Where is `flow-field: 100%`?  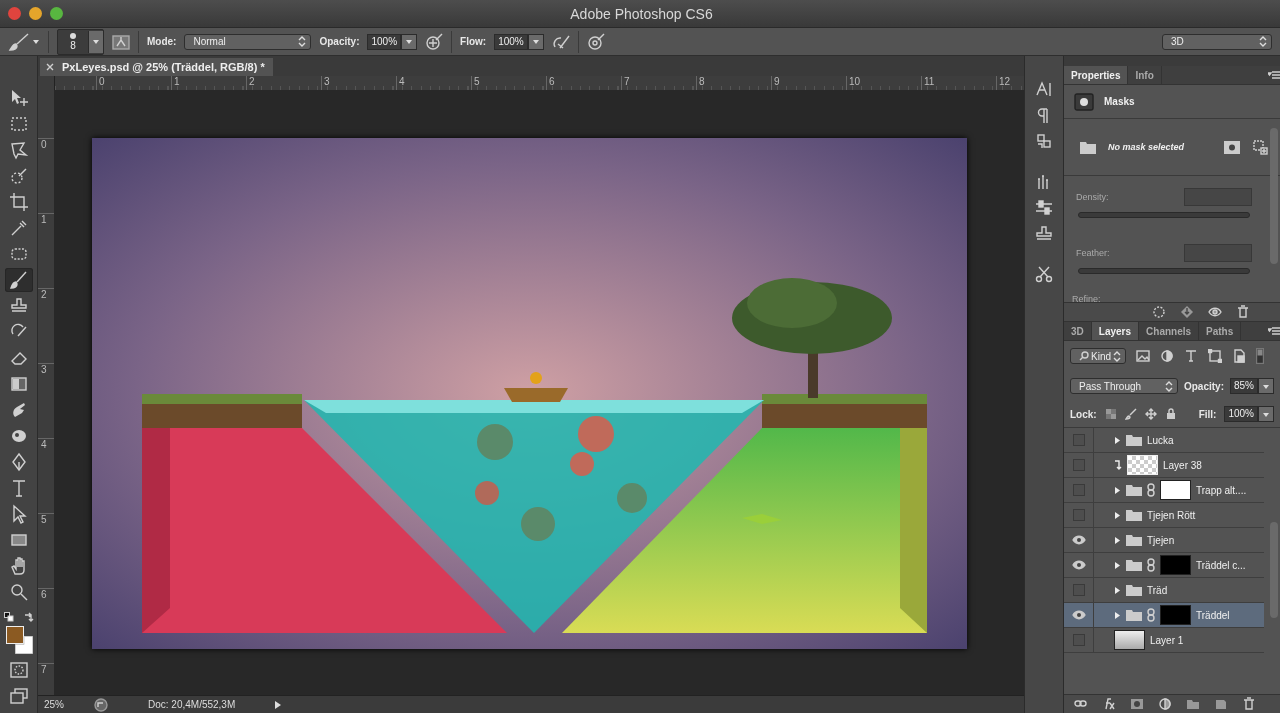
flow-field: 100% is located at coordinates (511, 41).